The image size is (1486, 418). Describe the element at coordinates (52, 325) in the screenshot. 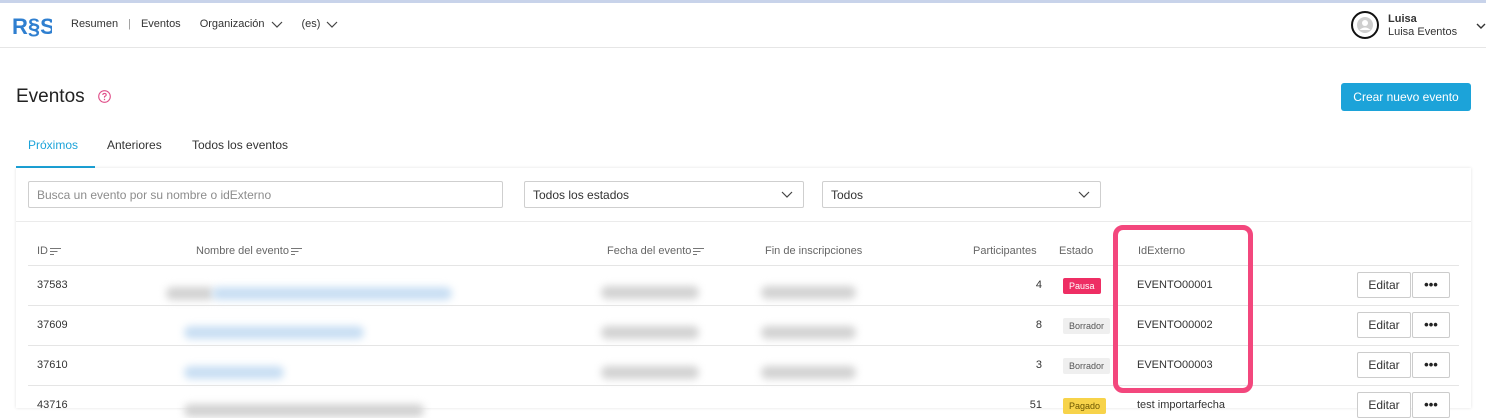

I see `row-id: 37609` at that location.